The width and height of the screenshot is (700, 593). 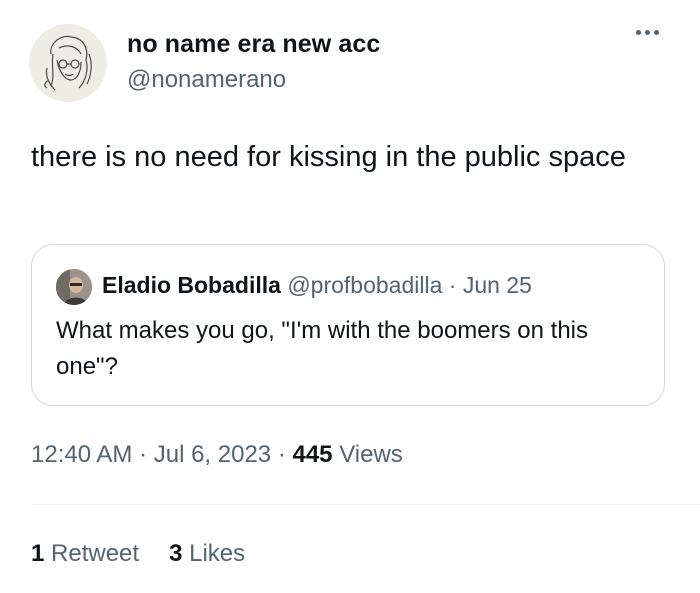 I want to click on avatar-sketch-icon, so click(x=68, y=63).